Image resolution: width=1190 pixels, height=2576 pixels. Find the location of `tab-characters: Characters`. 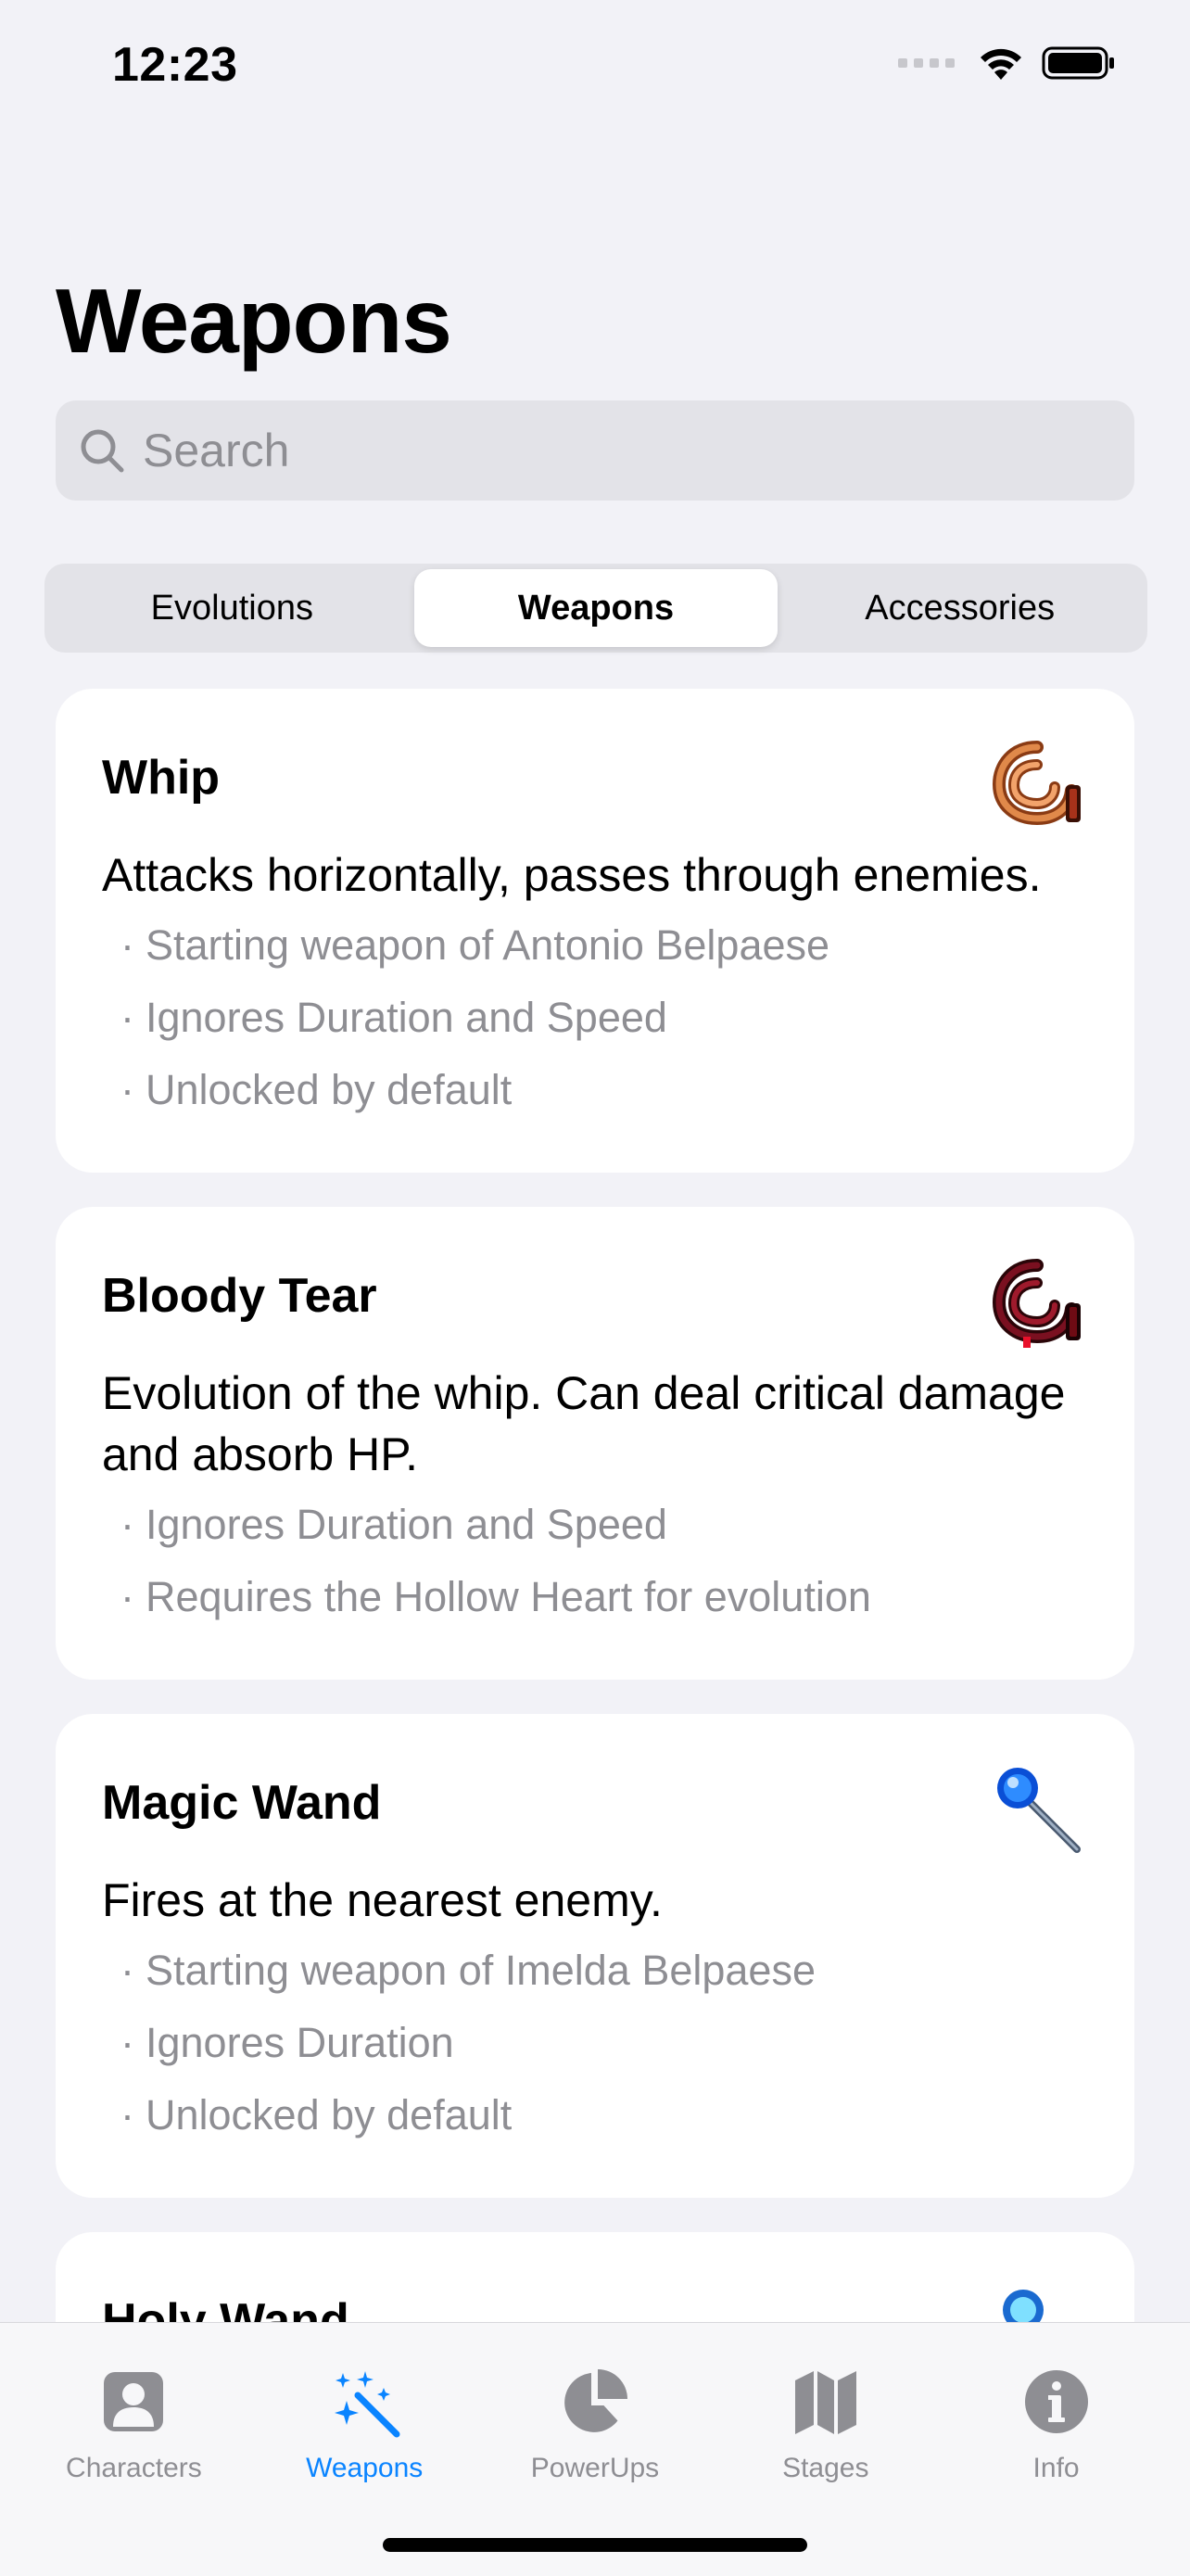

tab-characters: Characters is located at coordinates (133, 2424).